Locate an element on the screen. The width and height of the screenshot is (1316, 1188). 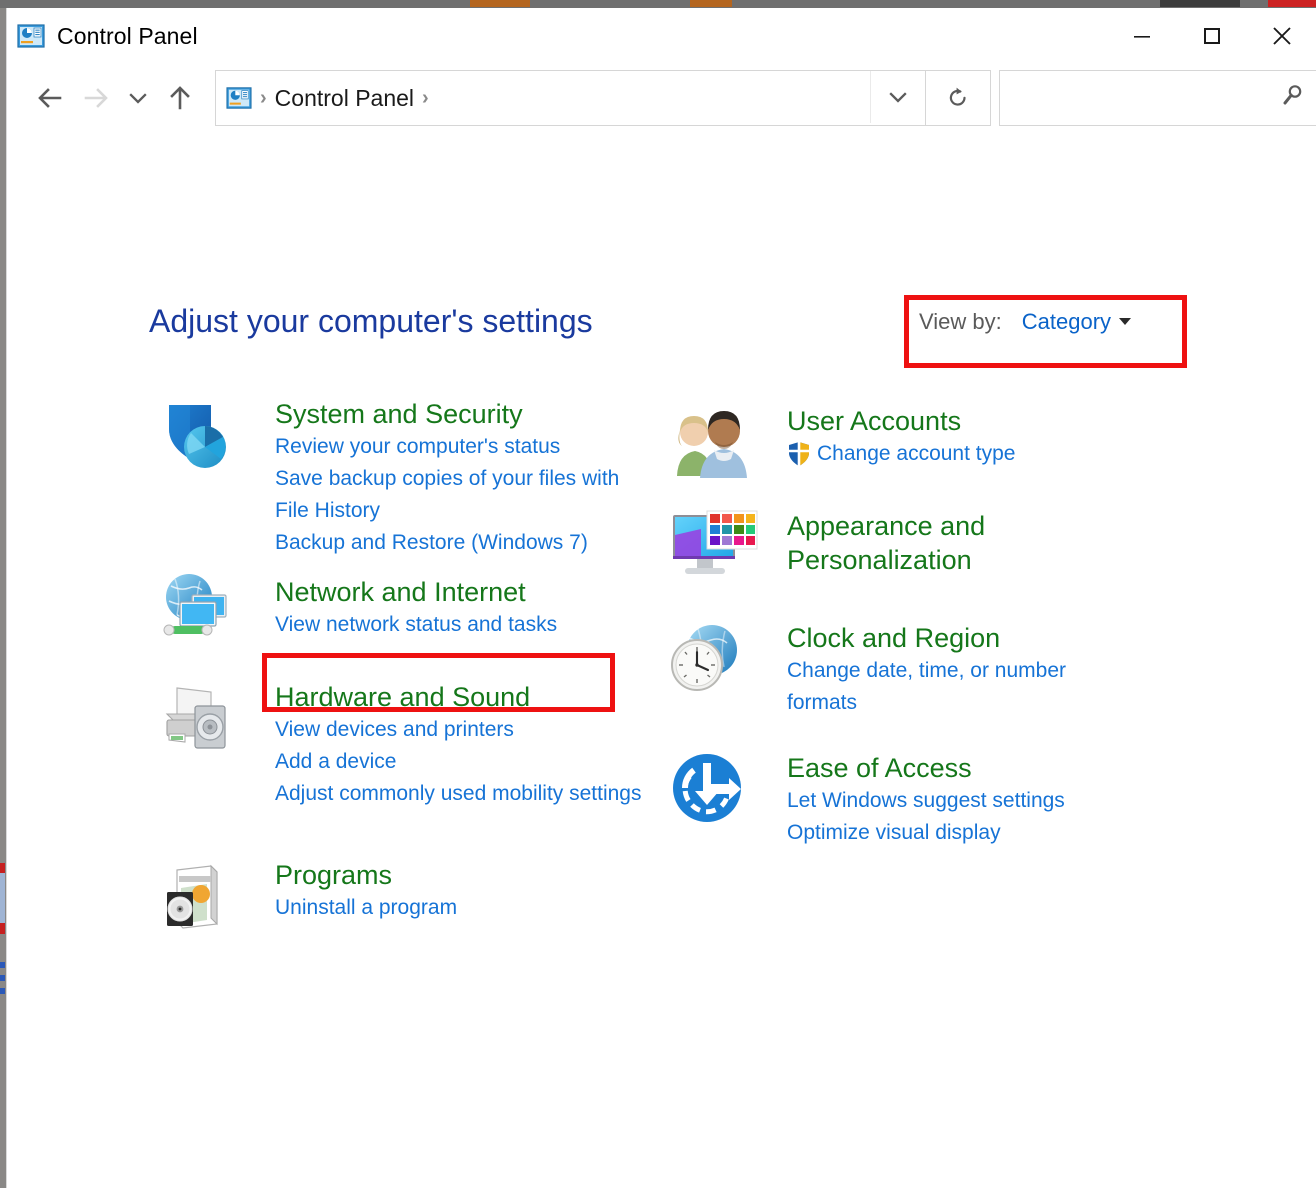
category-body: Programs Uninstall a program is located at coordinates (460, 891).